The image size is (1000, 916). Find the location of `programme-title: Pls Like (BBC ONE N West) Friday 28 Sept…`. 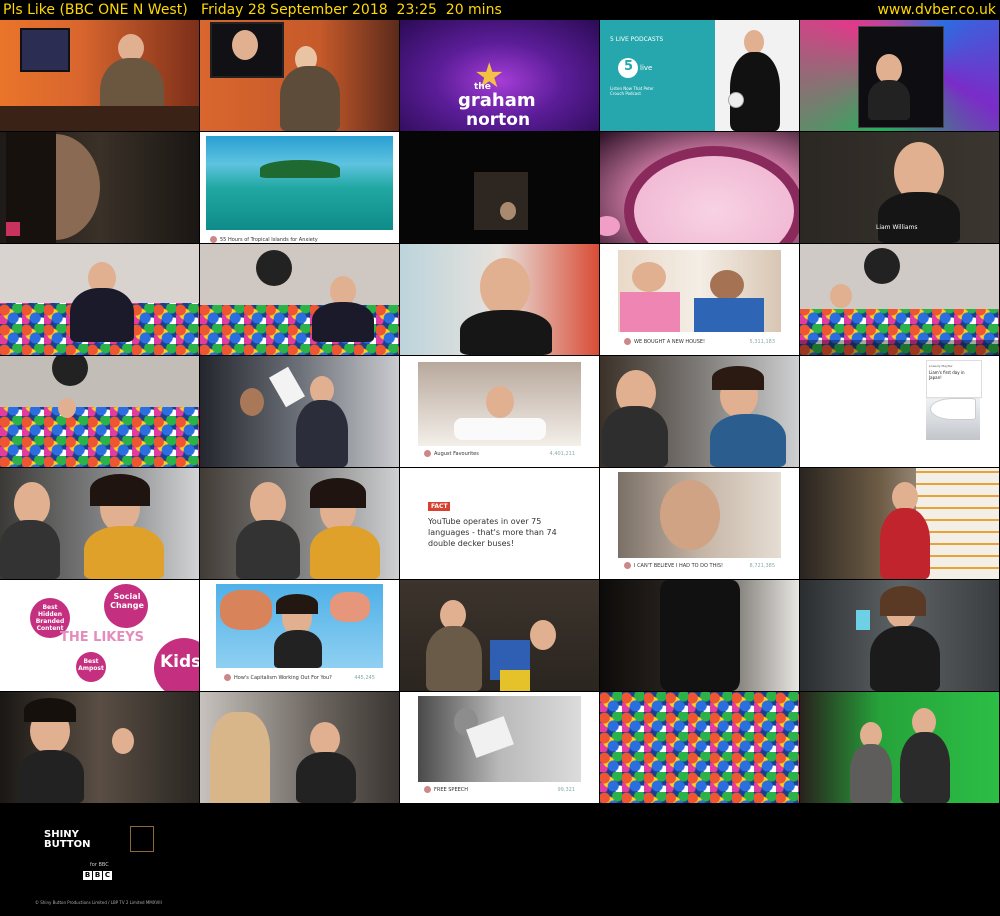

programme-title: Pls Like (BBC ONE N West) Friday 28 Sept… is located at coordinates (252, 10).